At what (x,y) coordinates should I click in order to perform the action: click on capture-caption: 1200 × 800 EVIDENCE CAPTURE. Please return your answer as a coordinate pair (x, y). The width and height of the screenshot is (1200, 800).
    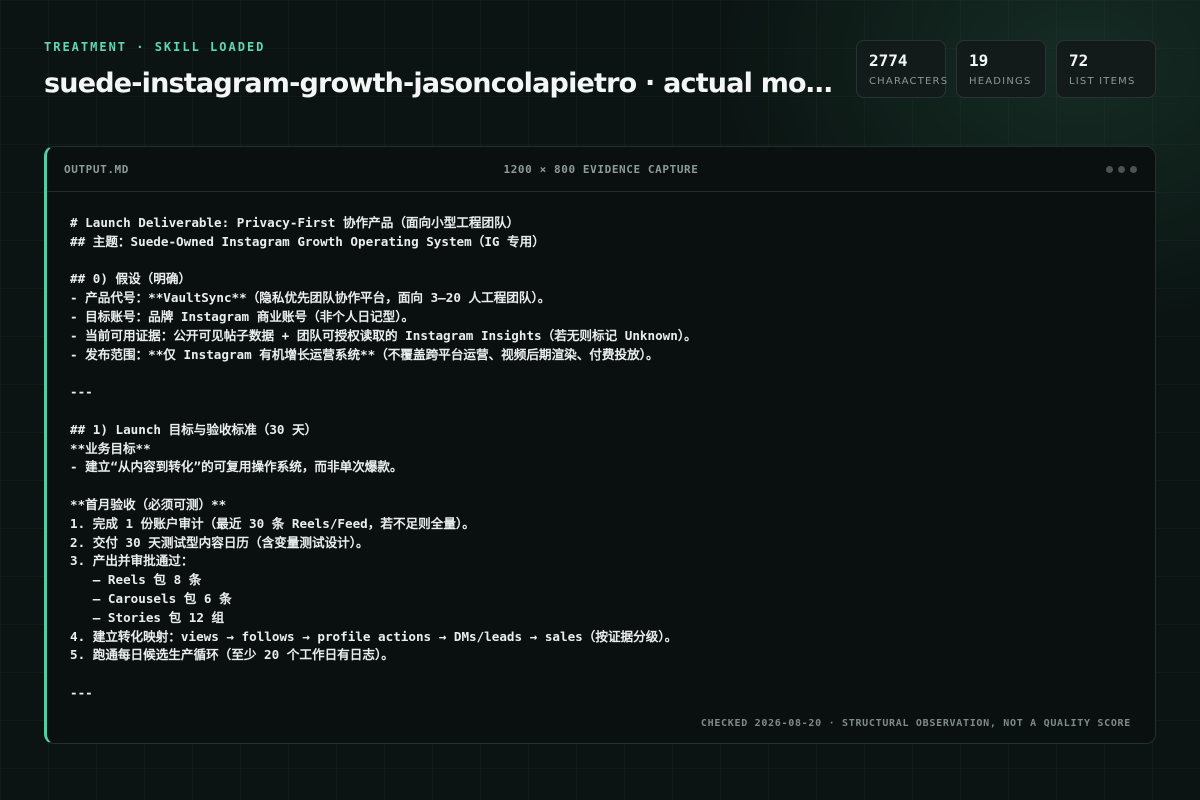
    Looking at the image, I should click on (601, 169).